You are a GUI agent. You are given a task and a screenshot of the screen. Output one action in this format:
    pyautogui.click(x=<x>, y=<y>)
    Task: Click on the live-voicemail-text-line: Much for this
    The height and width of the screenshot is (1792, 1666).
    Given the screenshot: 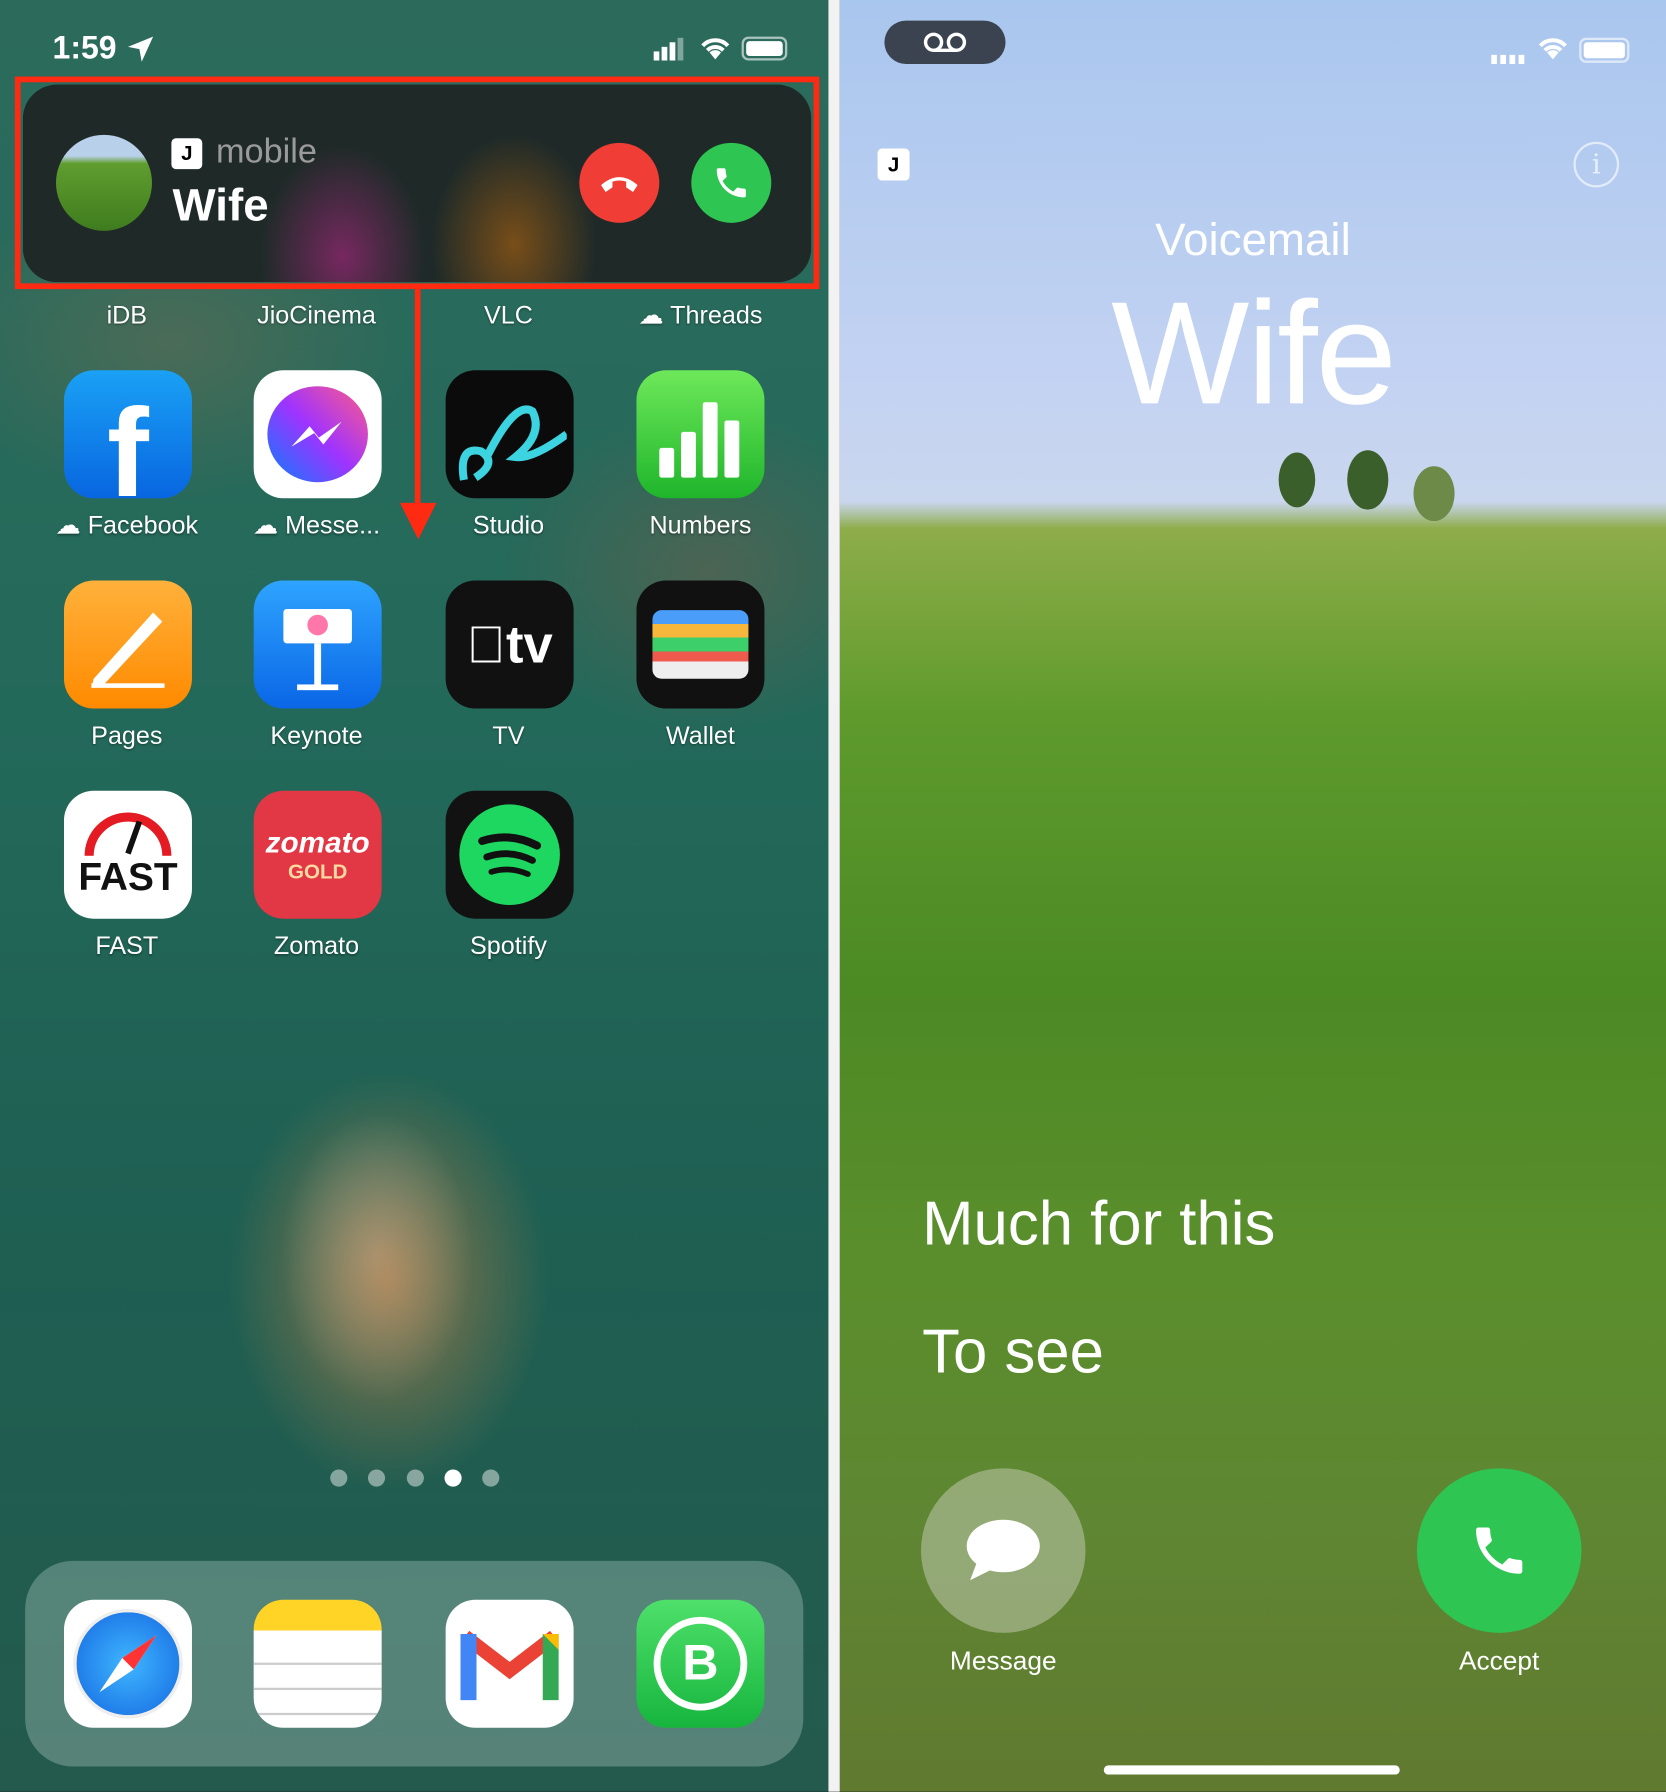 What is the action you would take?
    pyautogui.click(x=1099, y=1224)
    